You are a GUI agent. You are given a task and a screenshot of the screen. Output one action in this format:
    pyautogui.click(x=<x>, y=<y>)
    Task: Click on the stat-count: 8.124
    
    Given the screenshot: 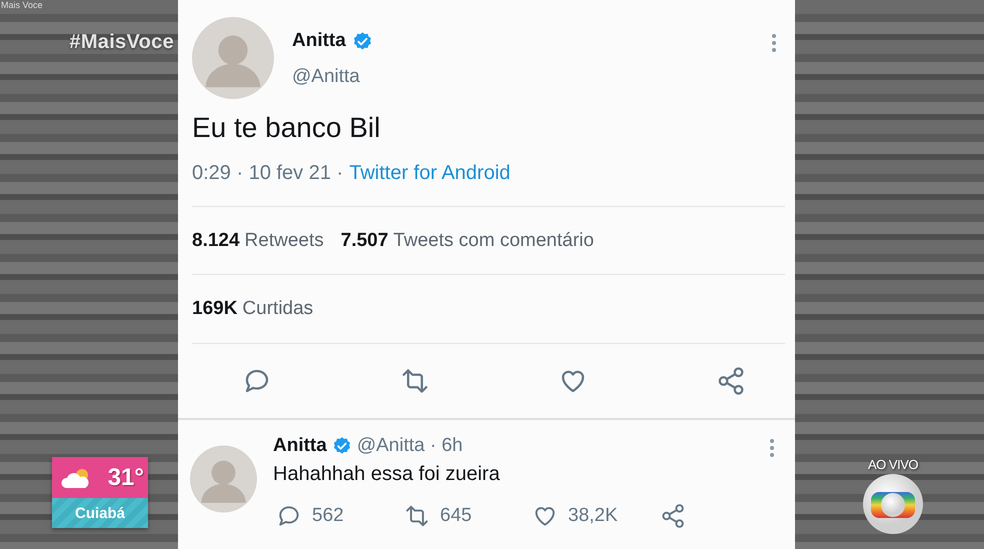 What is the action you would take?
    pyautogui.click(x=216, y=241)
    